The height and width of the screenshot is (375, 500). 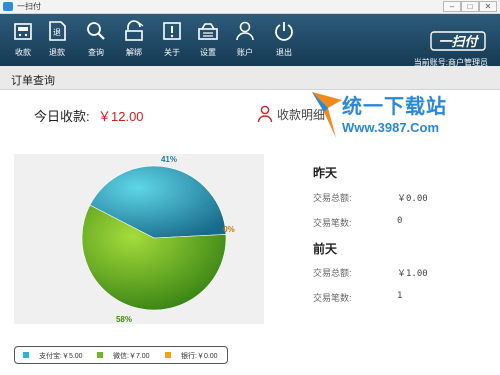 What do you see at coordinates (169, 159) in the screenshot?
I see `pie-label-alipay: 41%` at bounding box center [169, 159].